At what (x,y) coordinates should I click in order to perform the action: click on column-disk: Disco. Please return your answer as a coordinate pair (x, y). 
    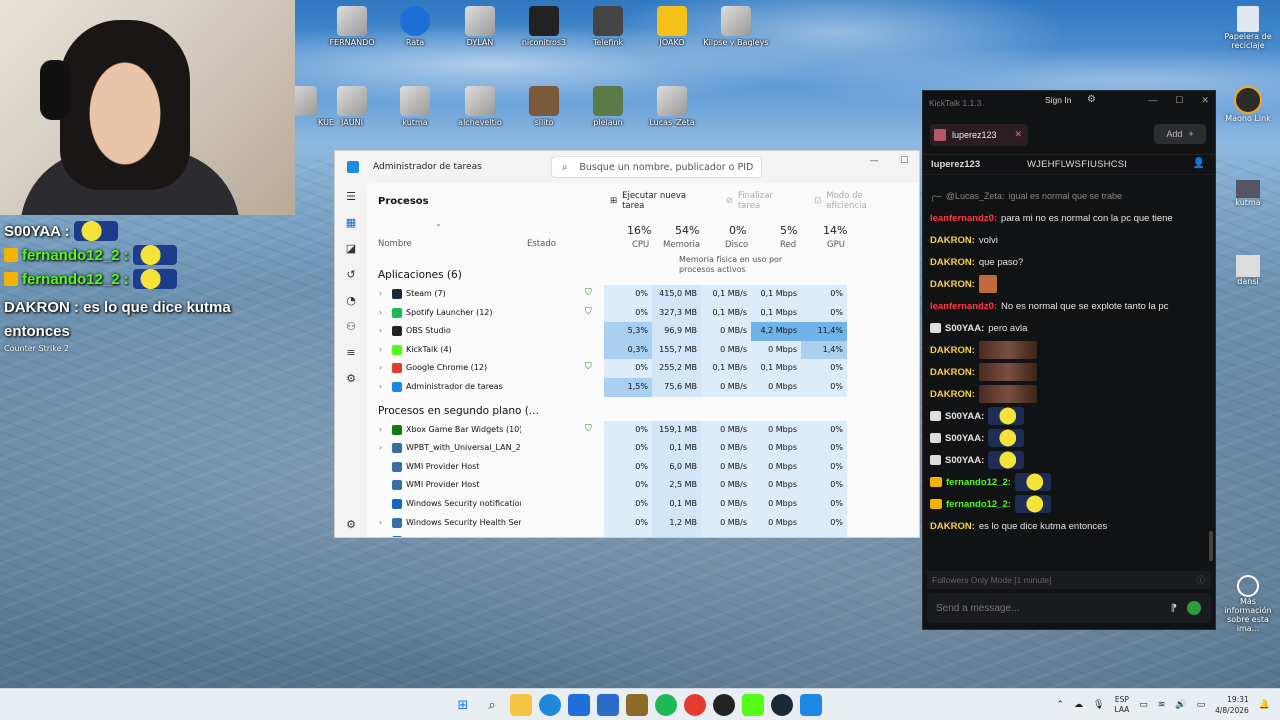
    Looking at the image, I should click on (736, 245).